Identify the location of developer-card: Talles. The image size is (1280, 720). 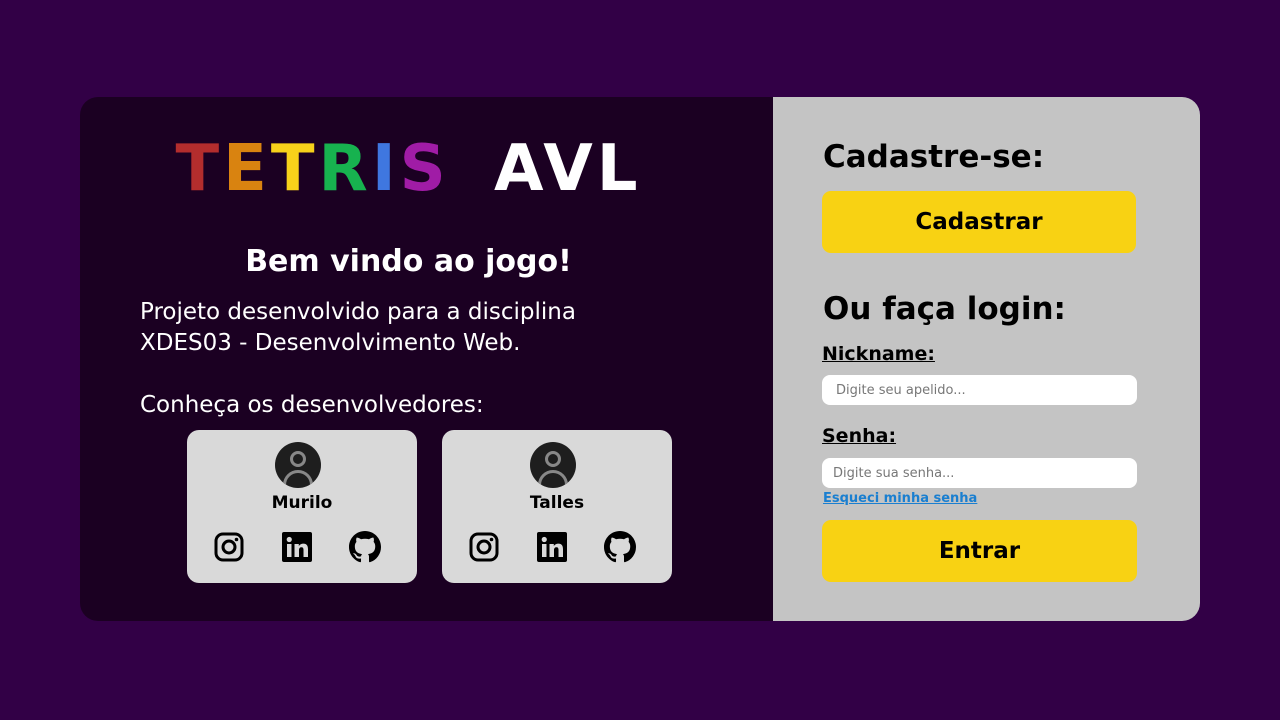
(557, 506).